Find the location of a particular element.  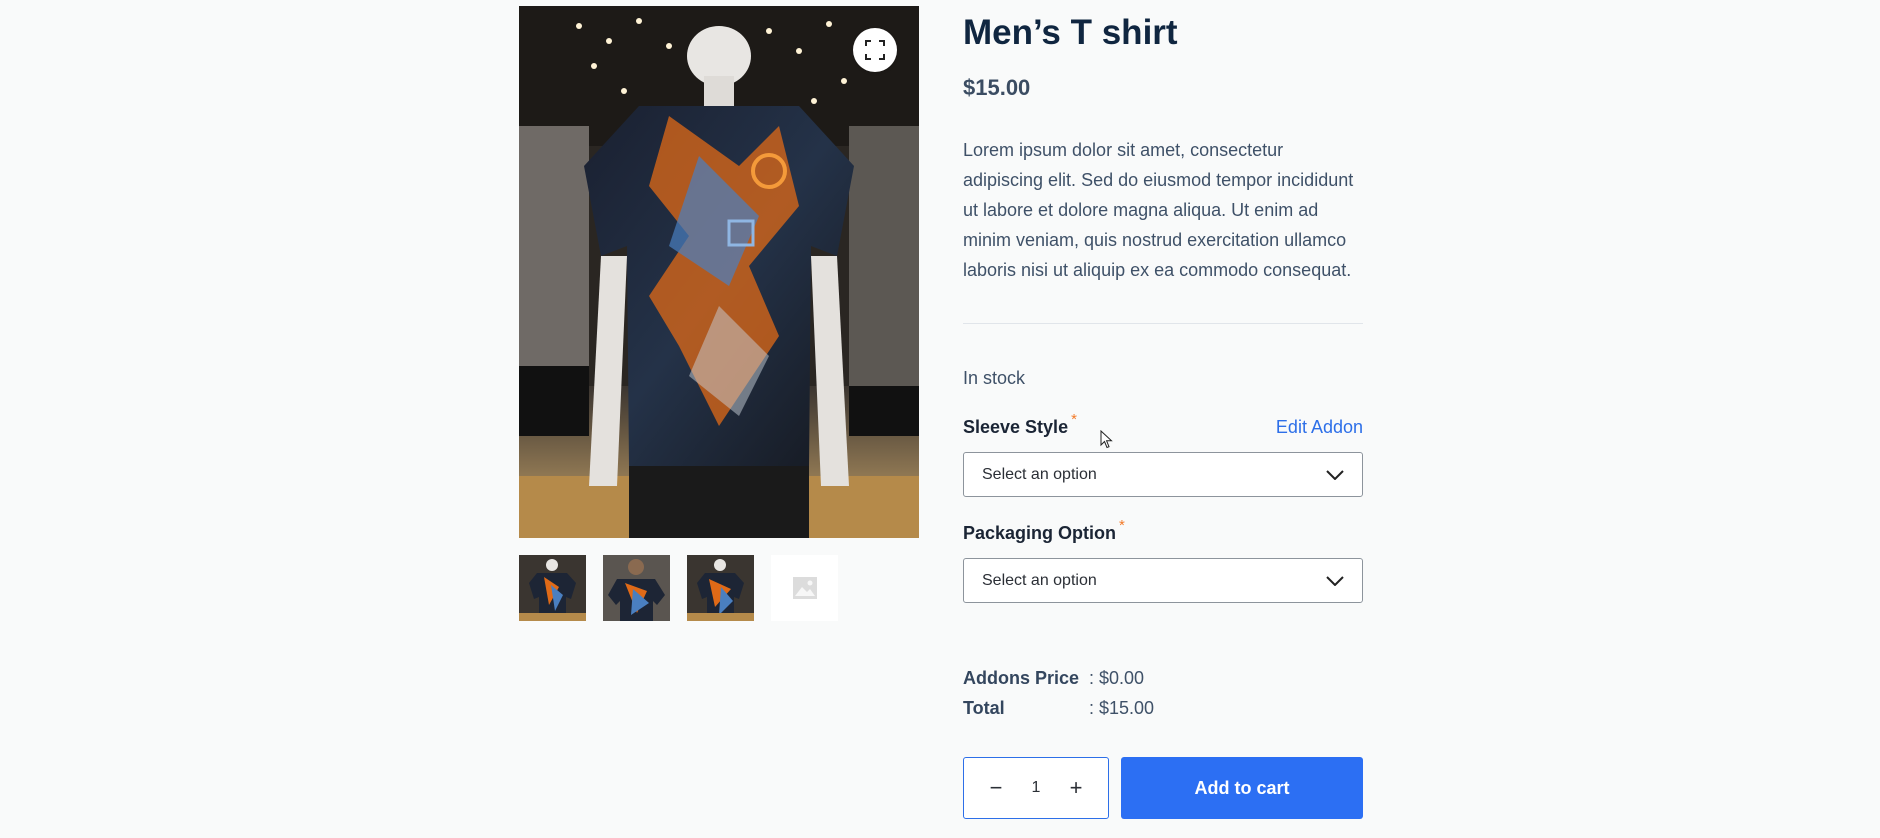

mouse-cursor-icon is located at coordinates (1106, 439).